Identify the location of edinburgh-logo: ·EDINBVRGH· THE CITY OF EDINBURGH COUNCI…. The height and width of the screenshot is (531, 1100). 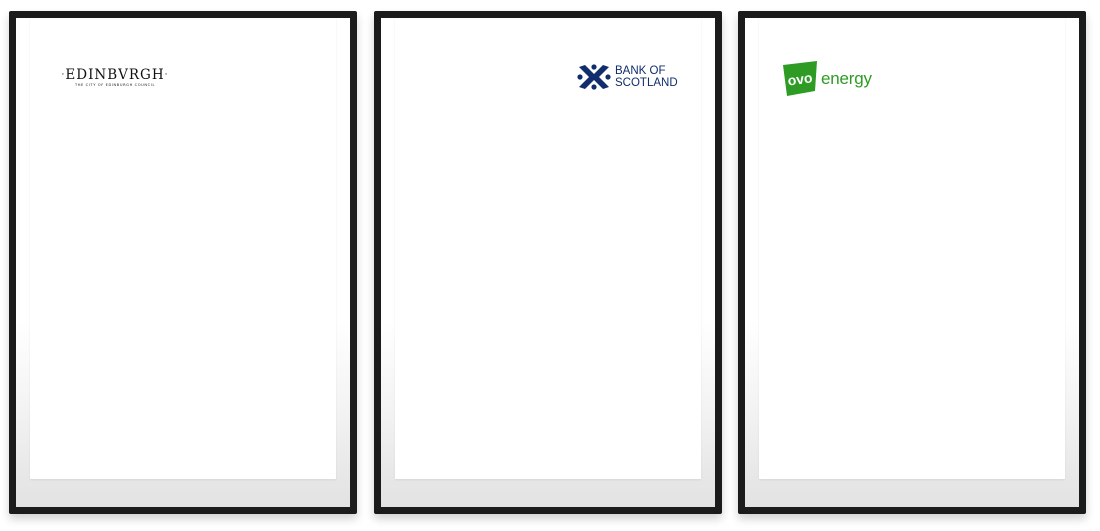
(115, 77).